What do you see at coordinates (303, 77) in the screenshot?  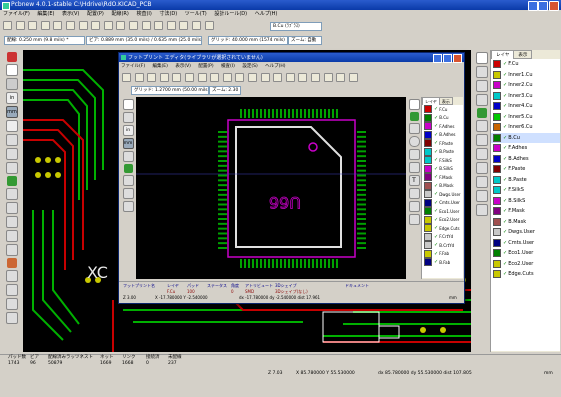 I see `fp-zoom-out-icon` at bounding box center [303, 77].